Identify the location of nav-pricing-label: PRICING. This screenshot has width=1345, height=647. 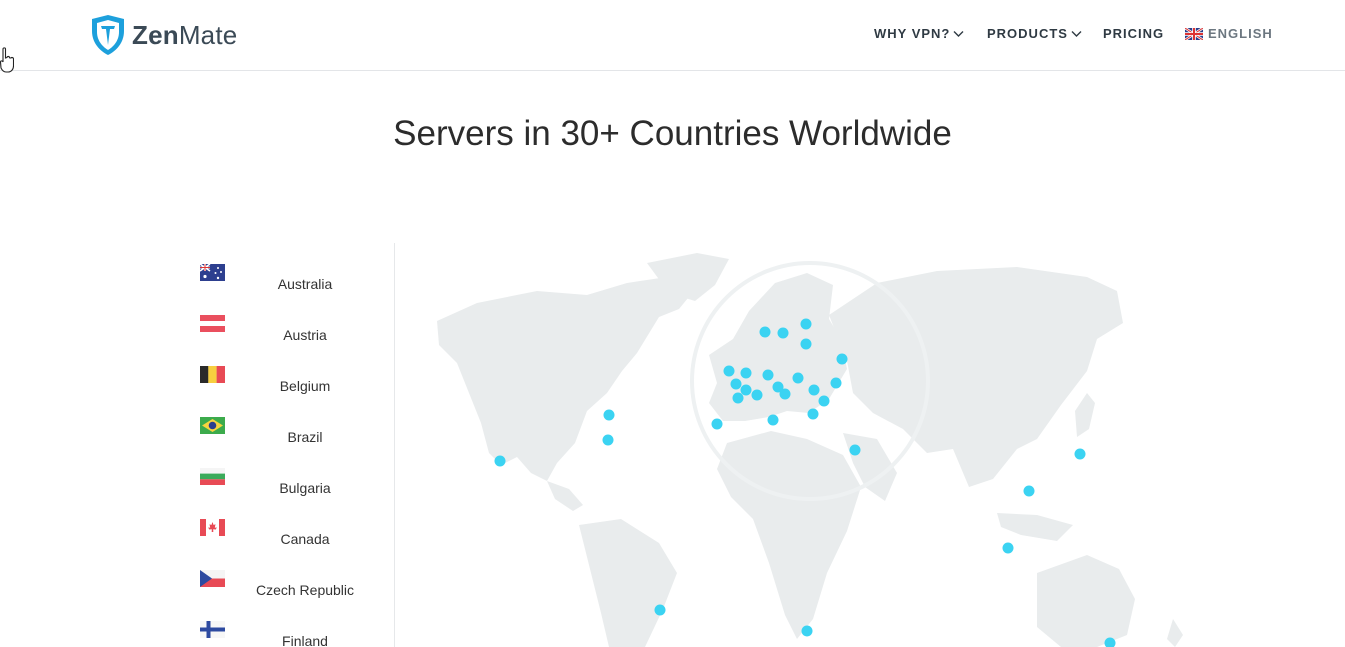
(1134, 33).